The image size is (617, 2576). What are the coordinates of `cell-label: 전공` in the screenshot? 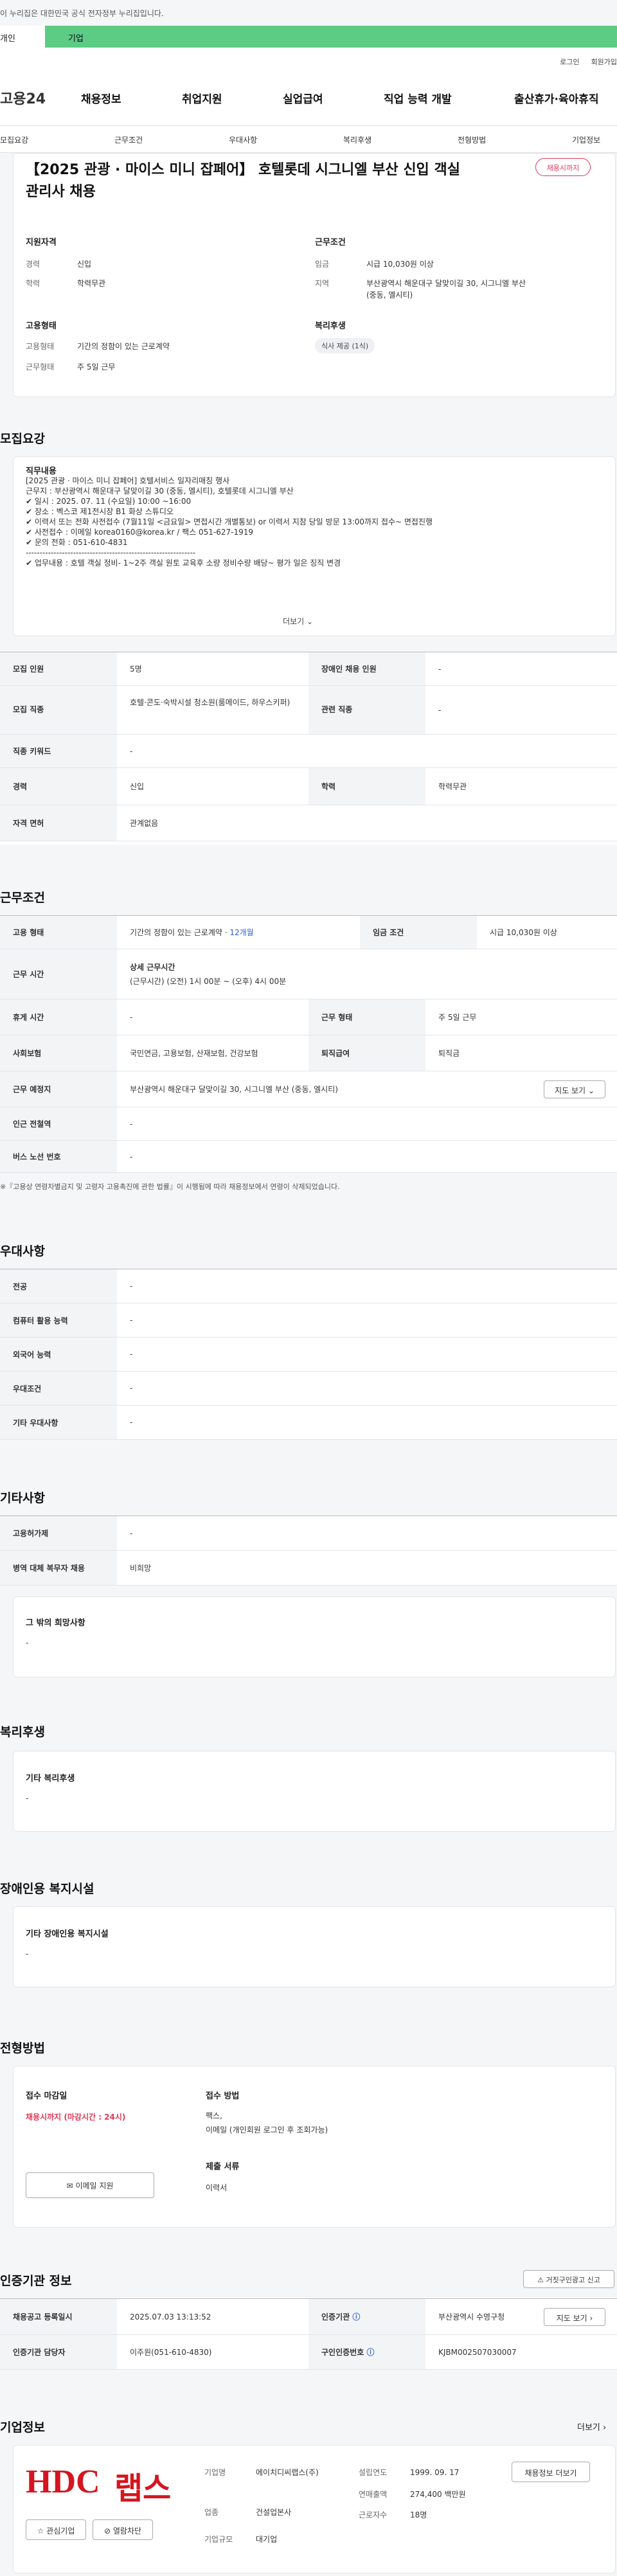 It's located at (58, 1286).